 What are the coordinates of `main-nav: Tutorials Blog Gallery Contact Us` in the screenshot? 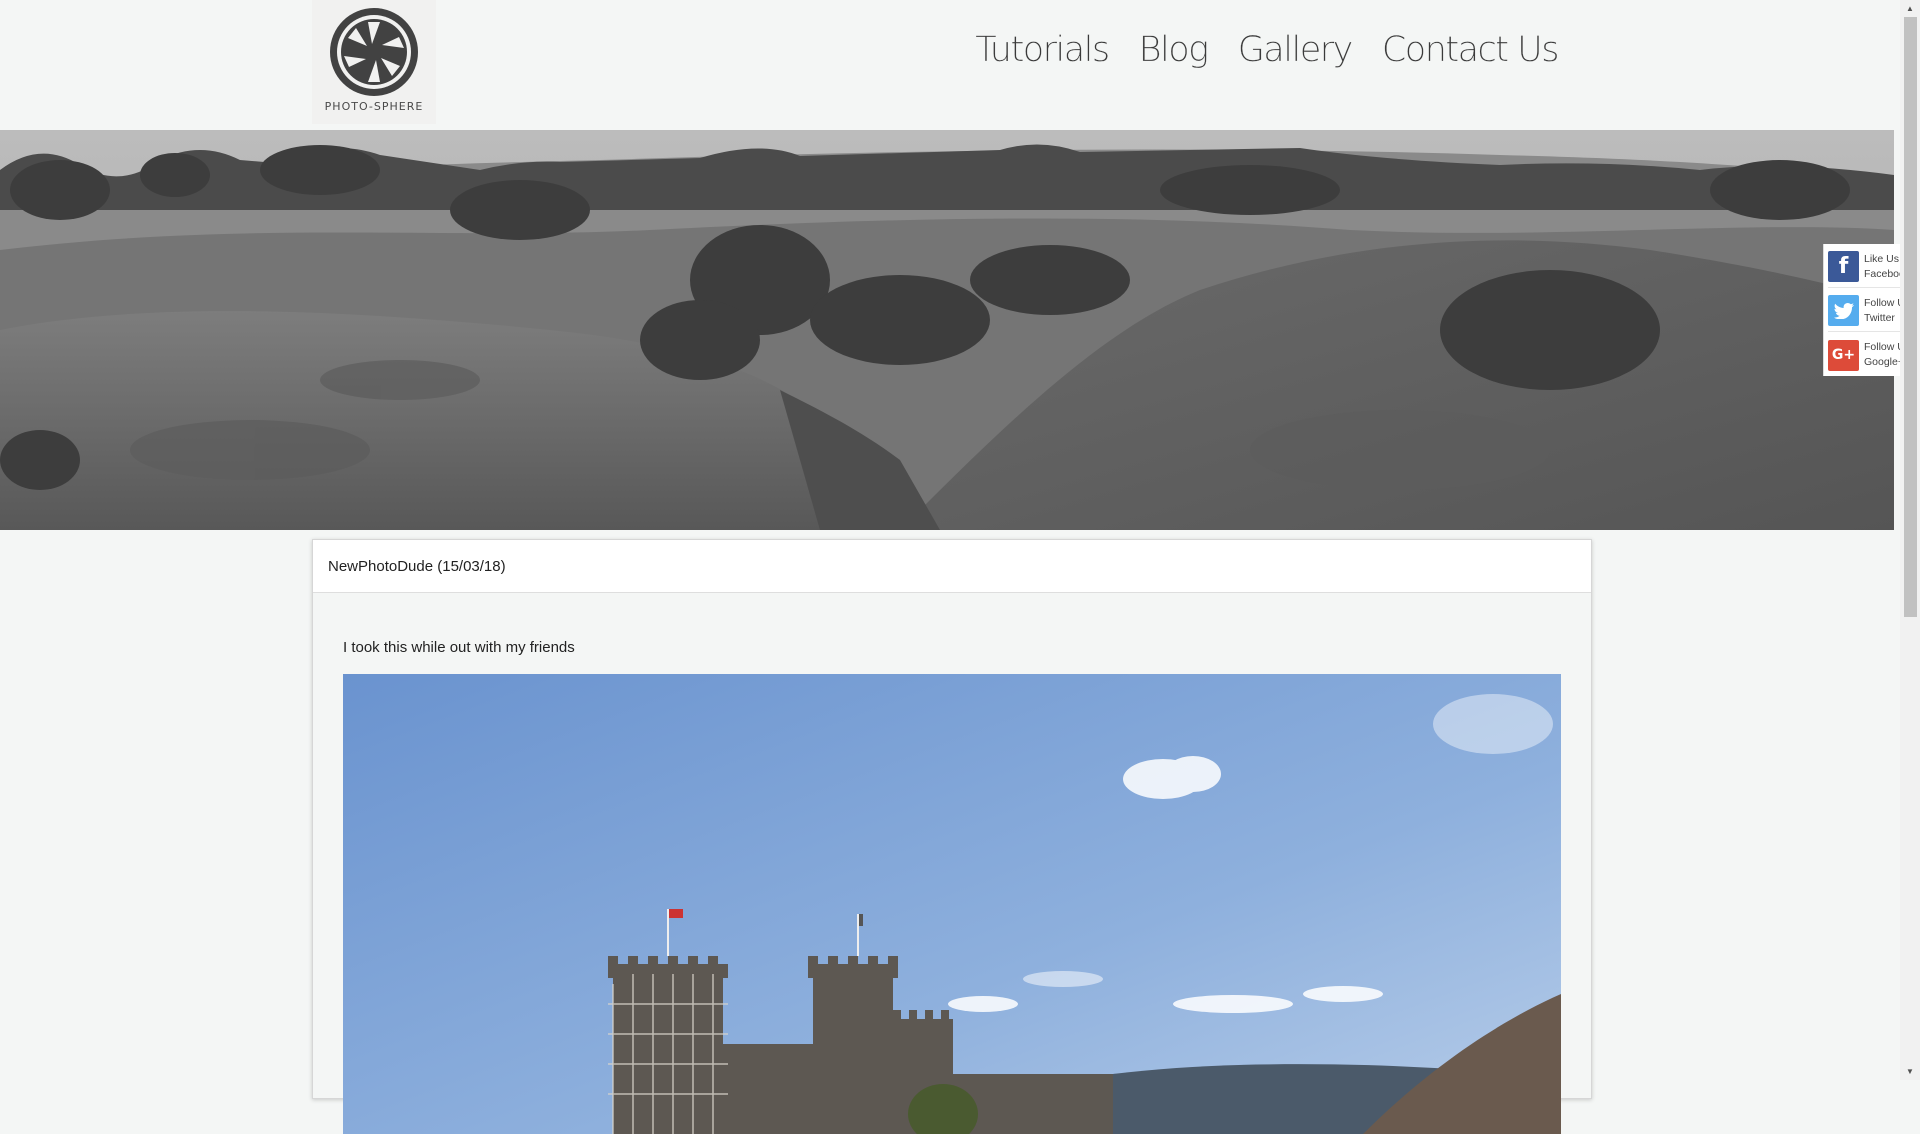 It's located at (1267, 50).